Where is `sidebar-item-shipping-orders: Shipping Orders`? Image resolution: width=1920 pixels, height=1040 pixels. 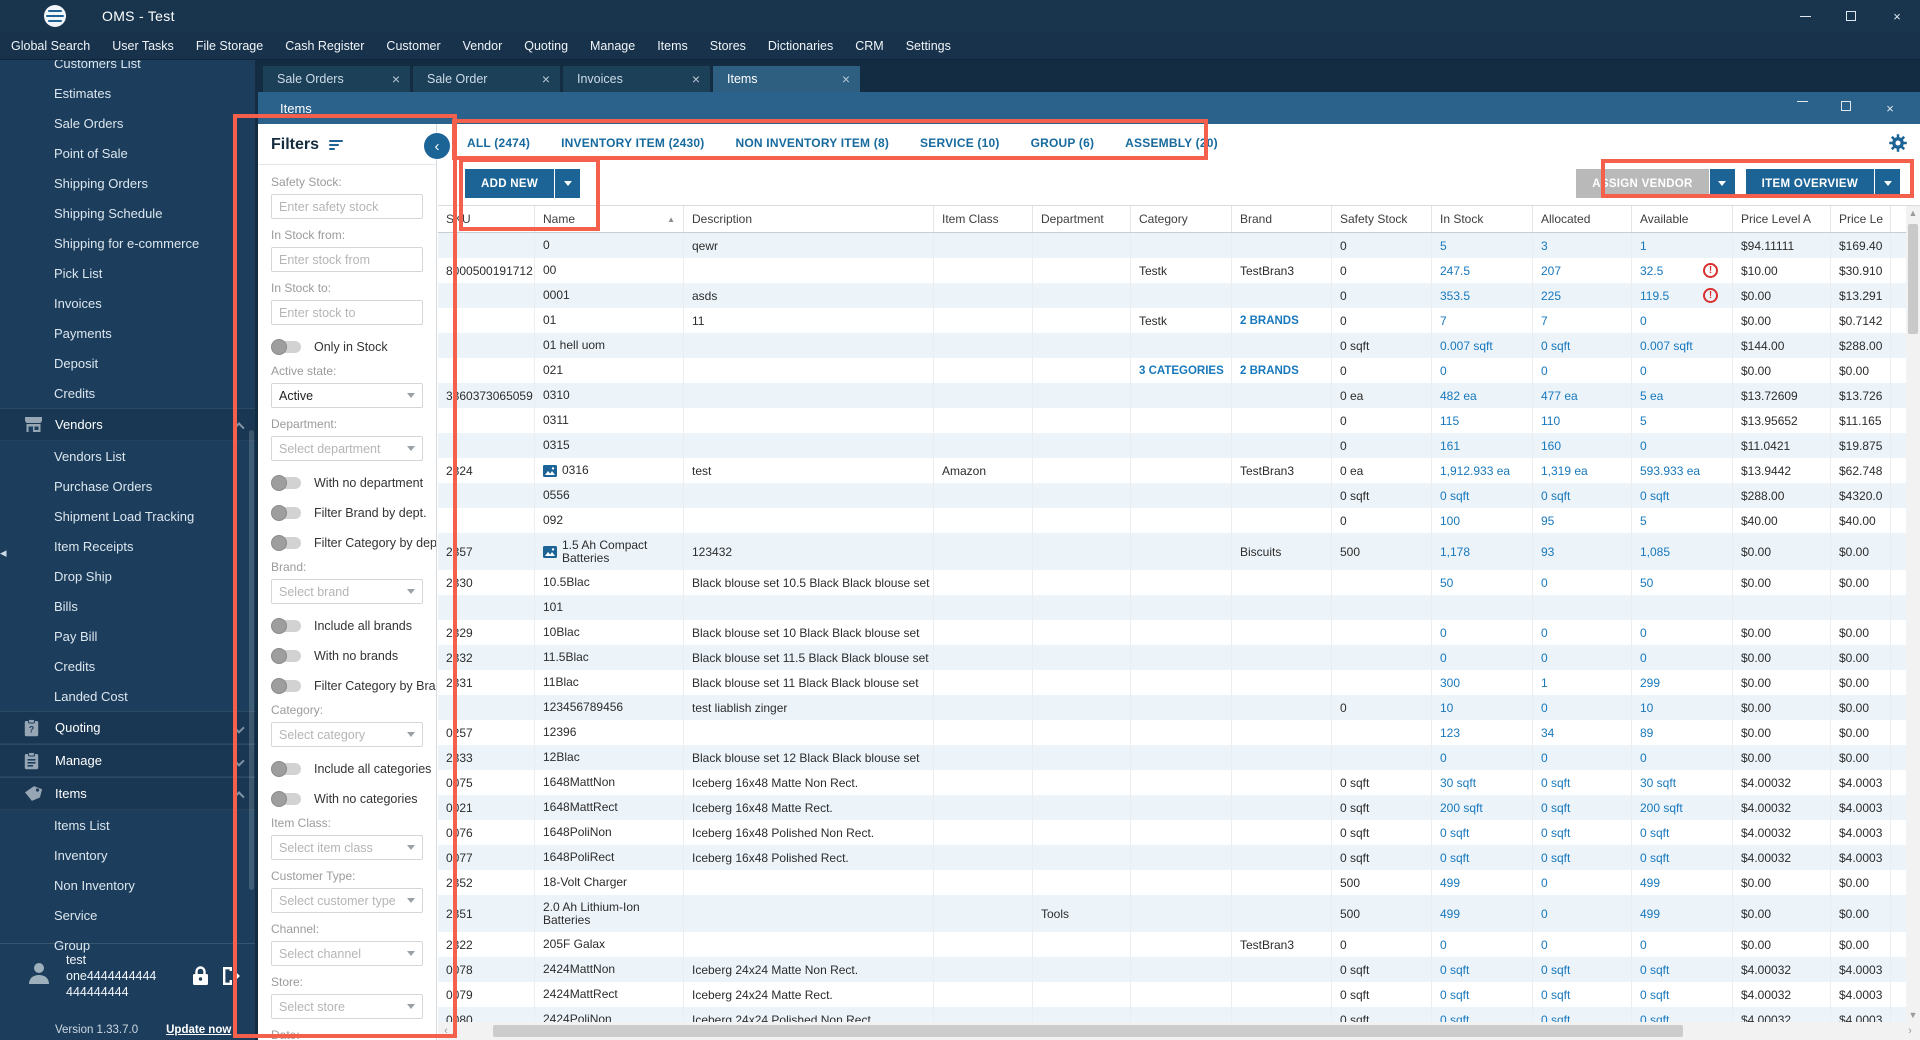
sidebar-item-shipping-orders: Shipping Orders is located at coordinates (127, 183).